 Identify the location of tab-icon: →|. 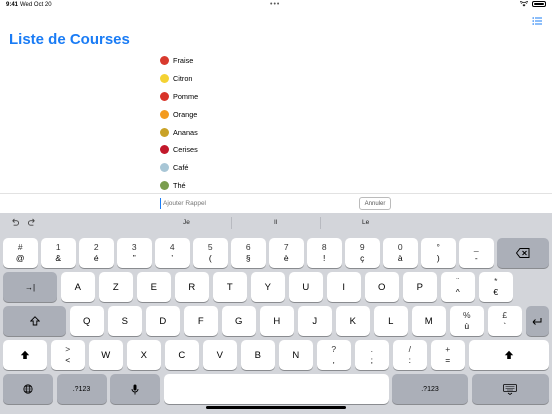
(30, 287).